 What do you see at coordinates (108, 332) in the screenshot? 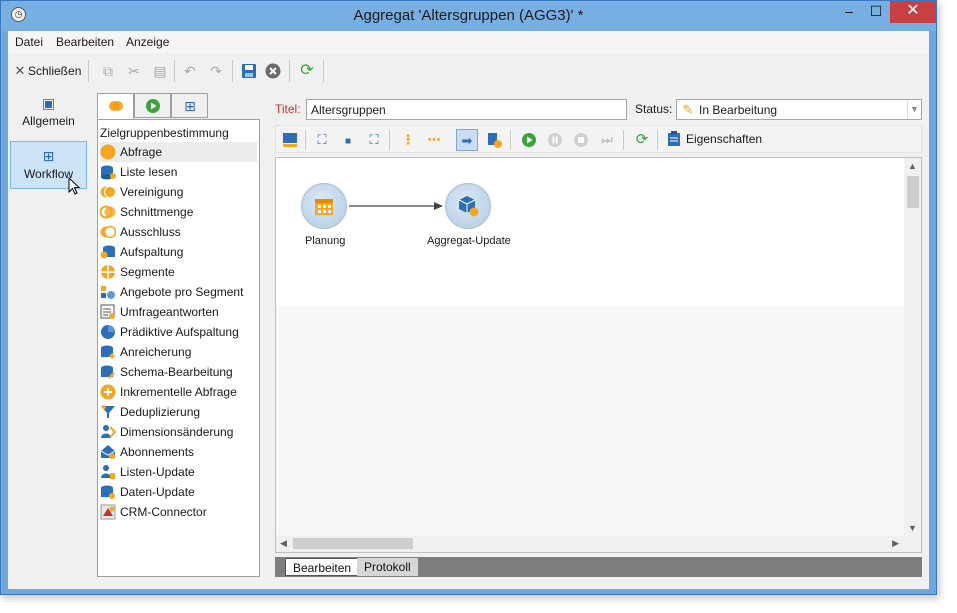
I see `predictive-icon` at bounding box center [108, 332].